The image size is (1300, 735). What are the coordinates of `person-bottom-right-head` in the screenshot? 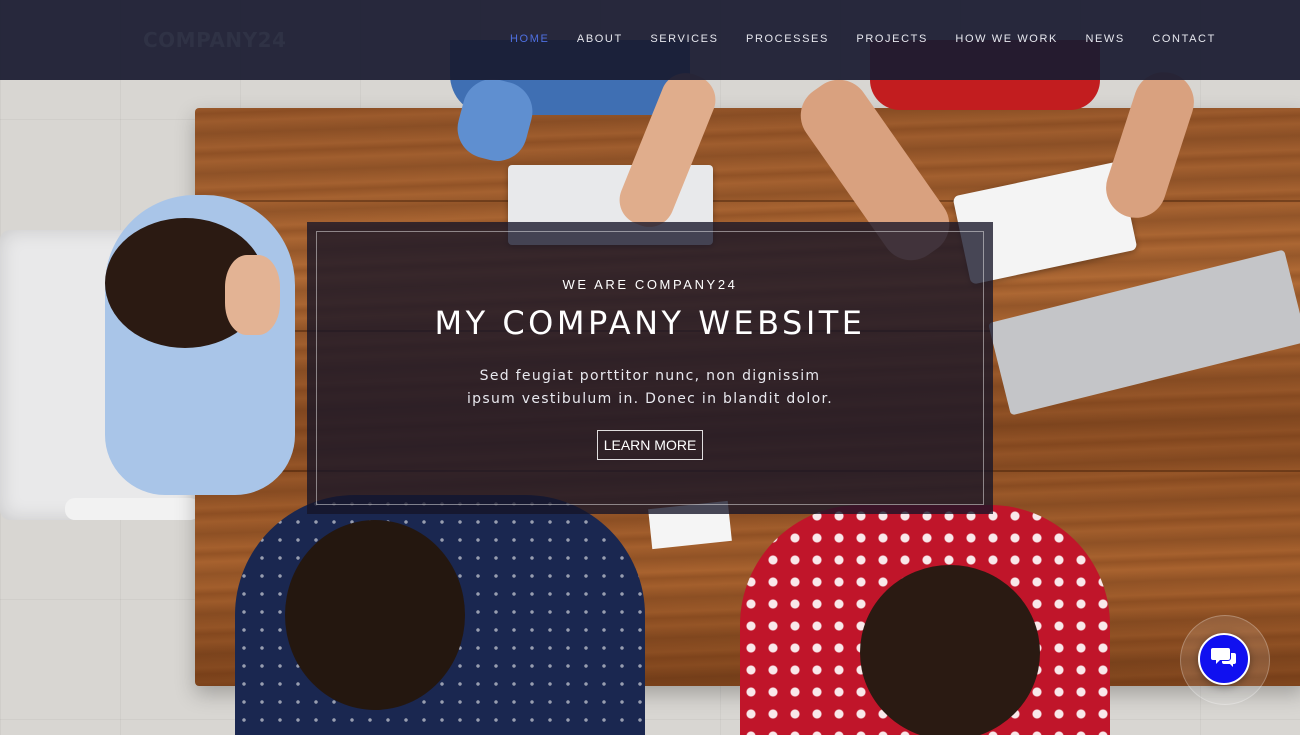 It's located at (950, 650).